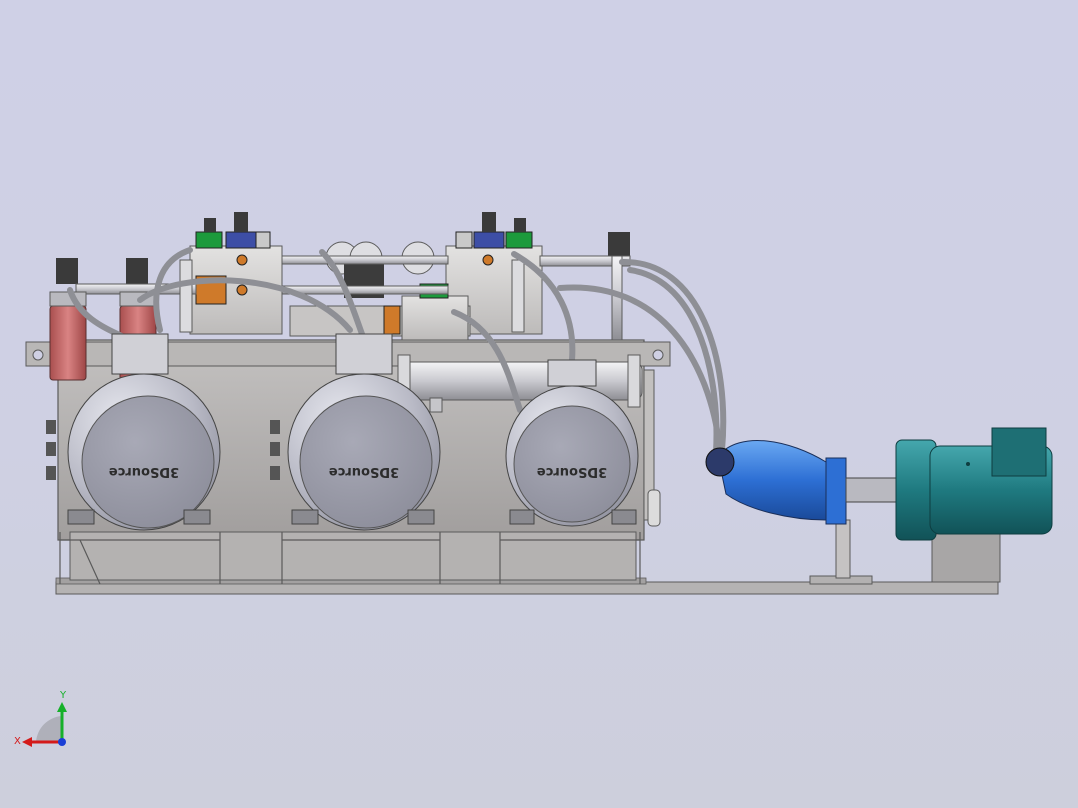 The width and height of the screenshot is (1078, 808). Describe the element at coordinates (17, 741) in the screenshot. I see `x-axis-label: X` at that location.